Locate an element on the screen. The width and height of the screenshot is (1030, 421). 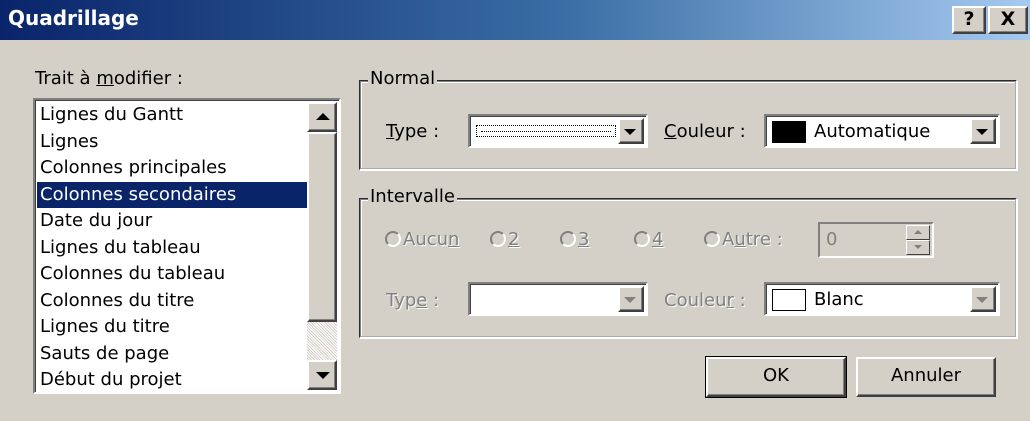
radio-autre: Autre : is located at coordinates (743, 239).